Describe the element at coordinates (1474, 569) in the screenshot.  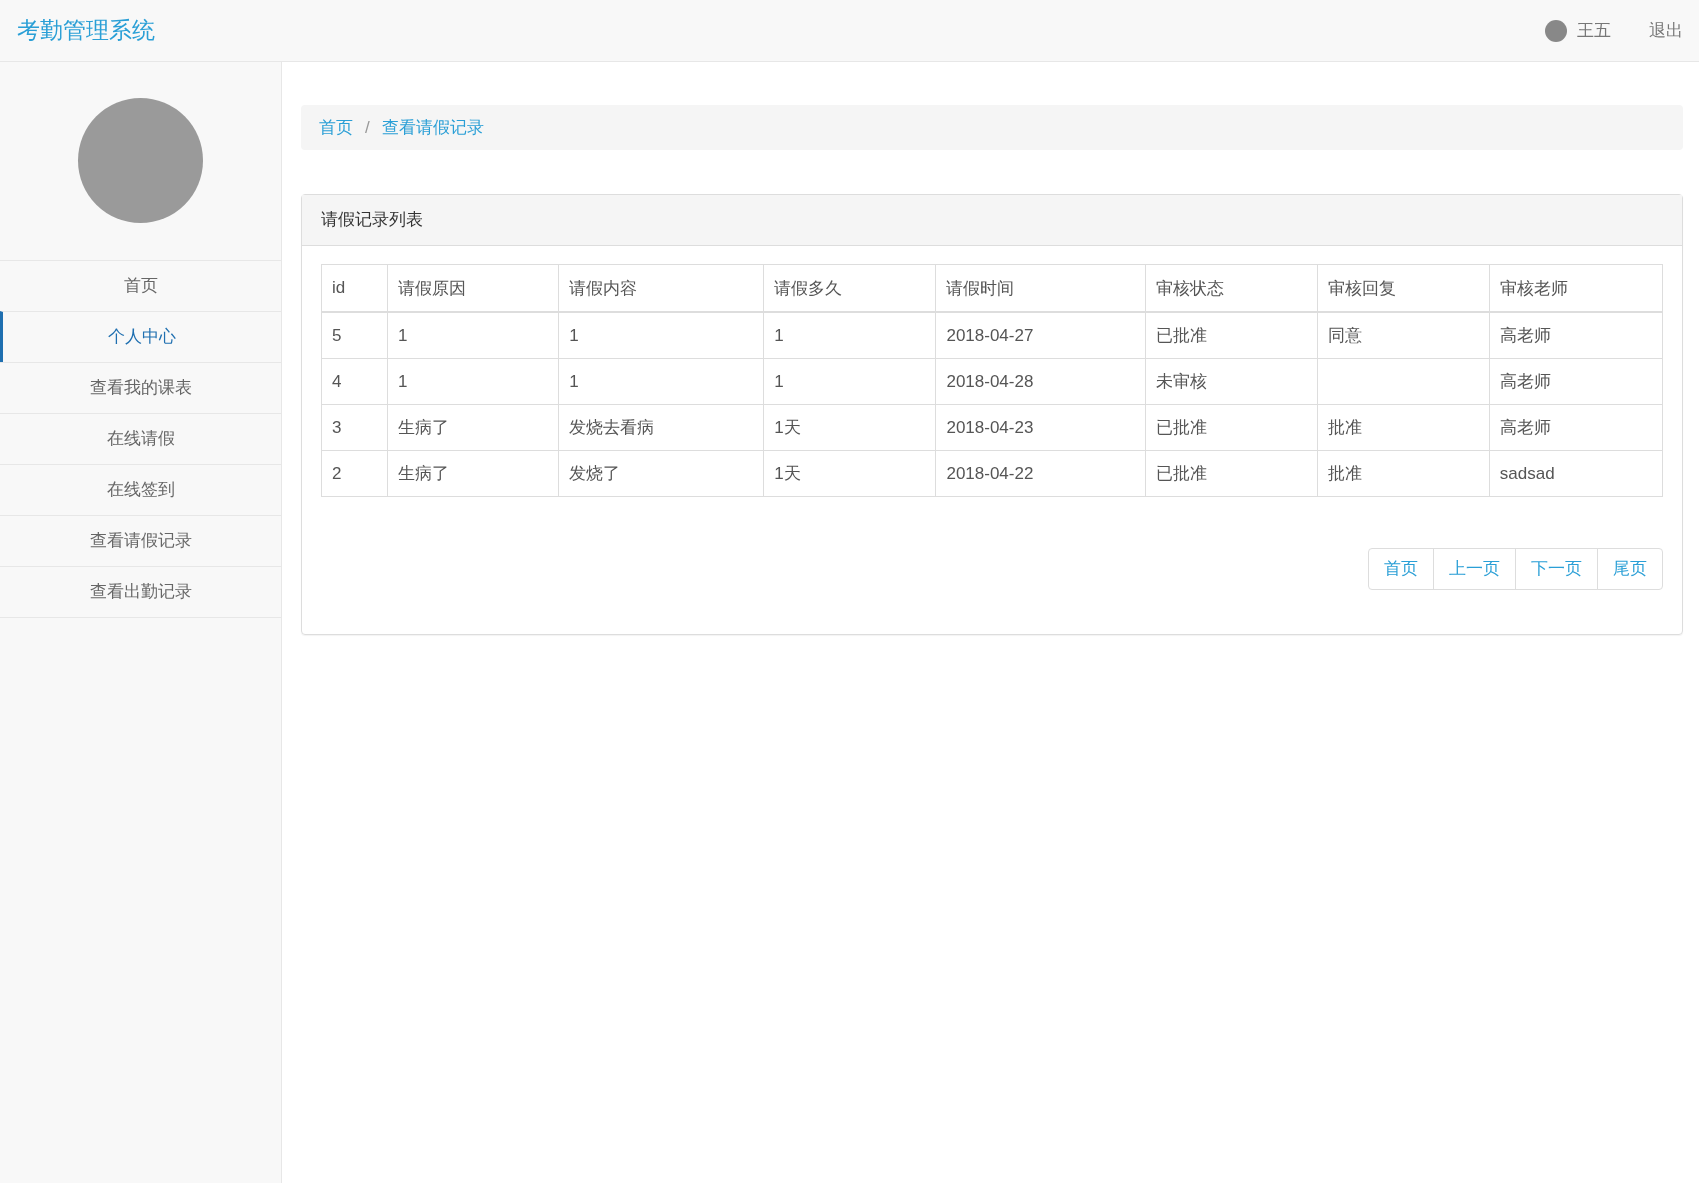
I see `pagination-button: 上一页` at that location.